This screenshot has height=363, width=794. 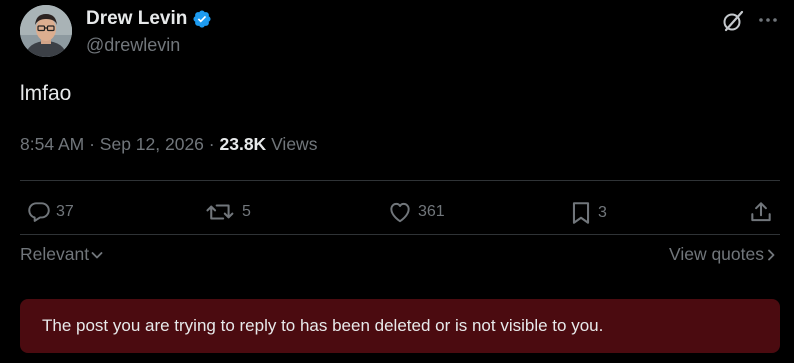 What do you see at coordinates (294, 144) in the screenshot?
I see `views-label: Views` at bounding box center [294, 144].